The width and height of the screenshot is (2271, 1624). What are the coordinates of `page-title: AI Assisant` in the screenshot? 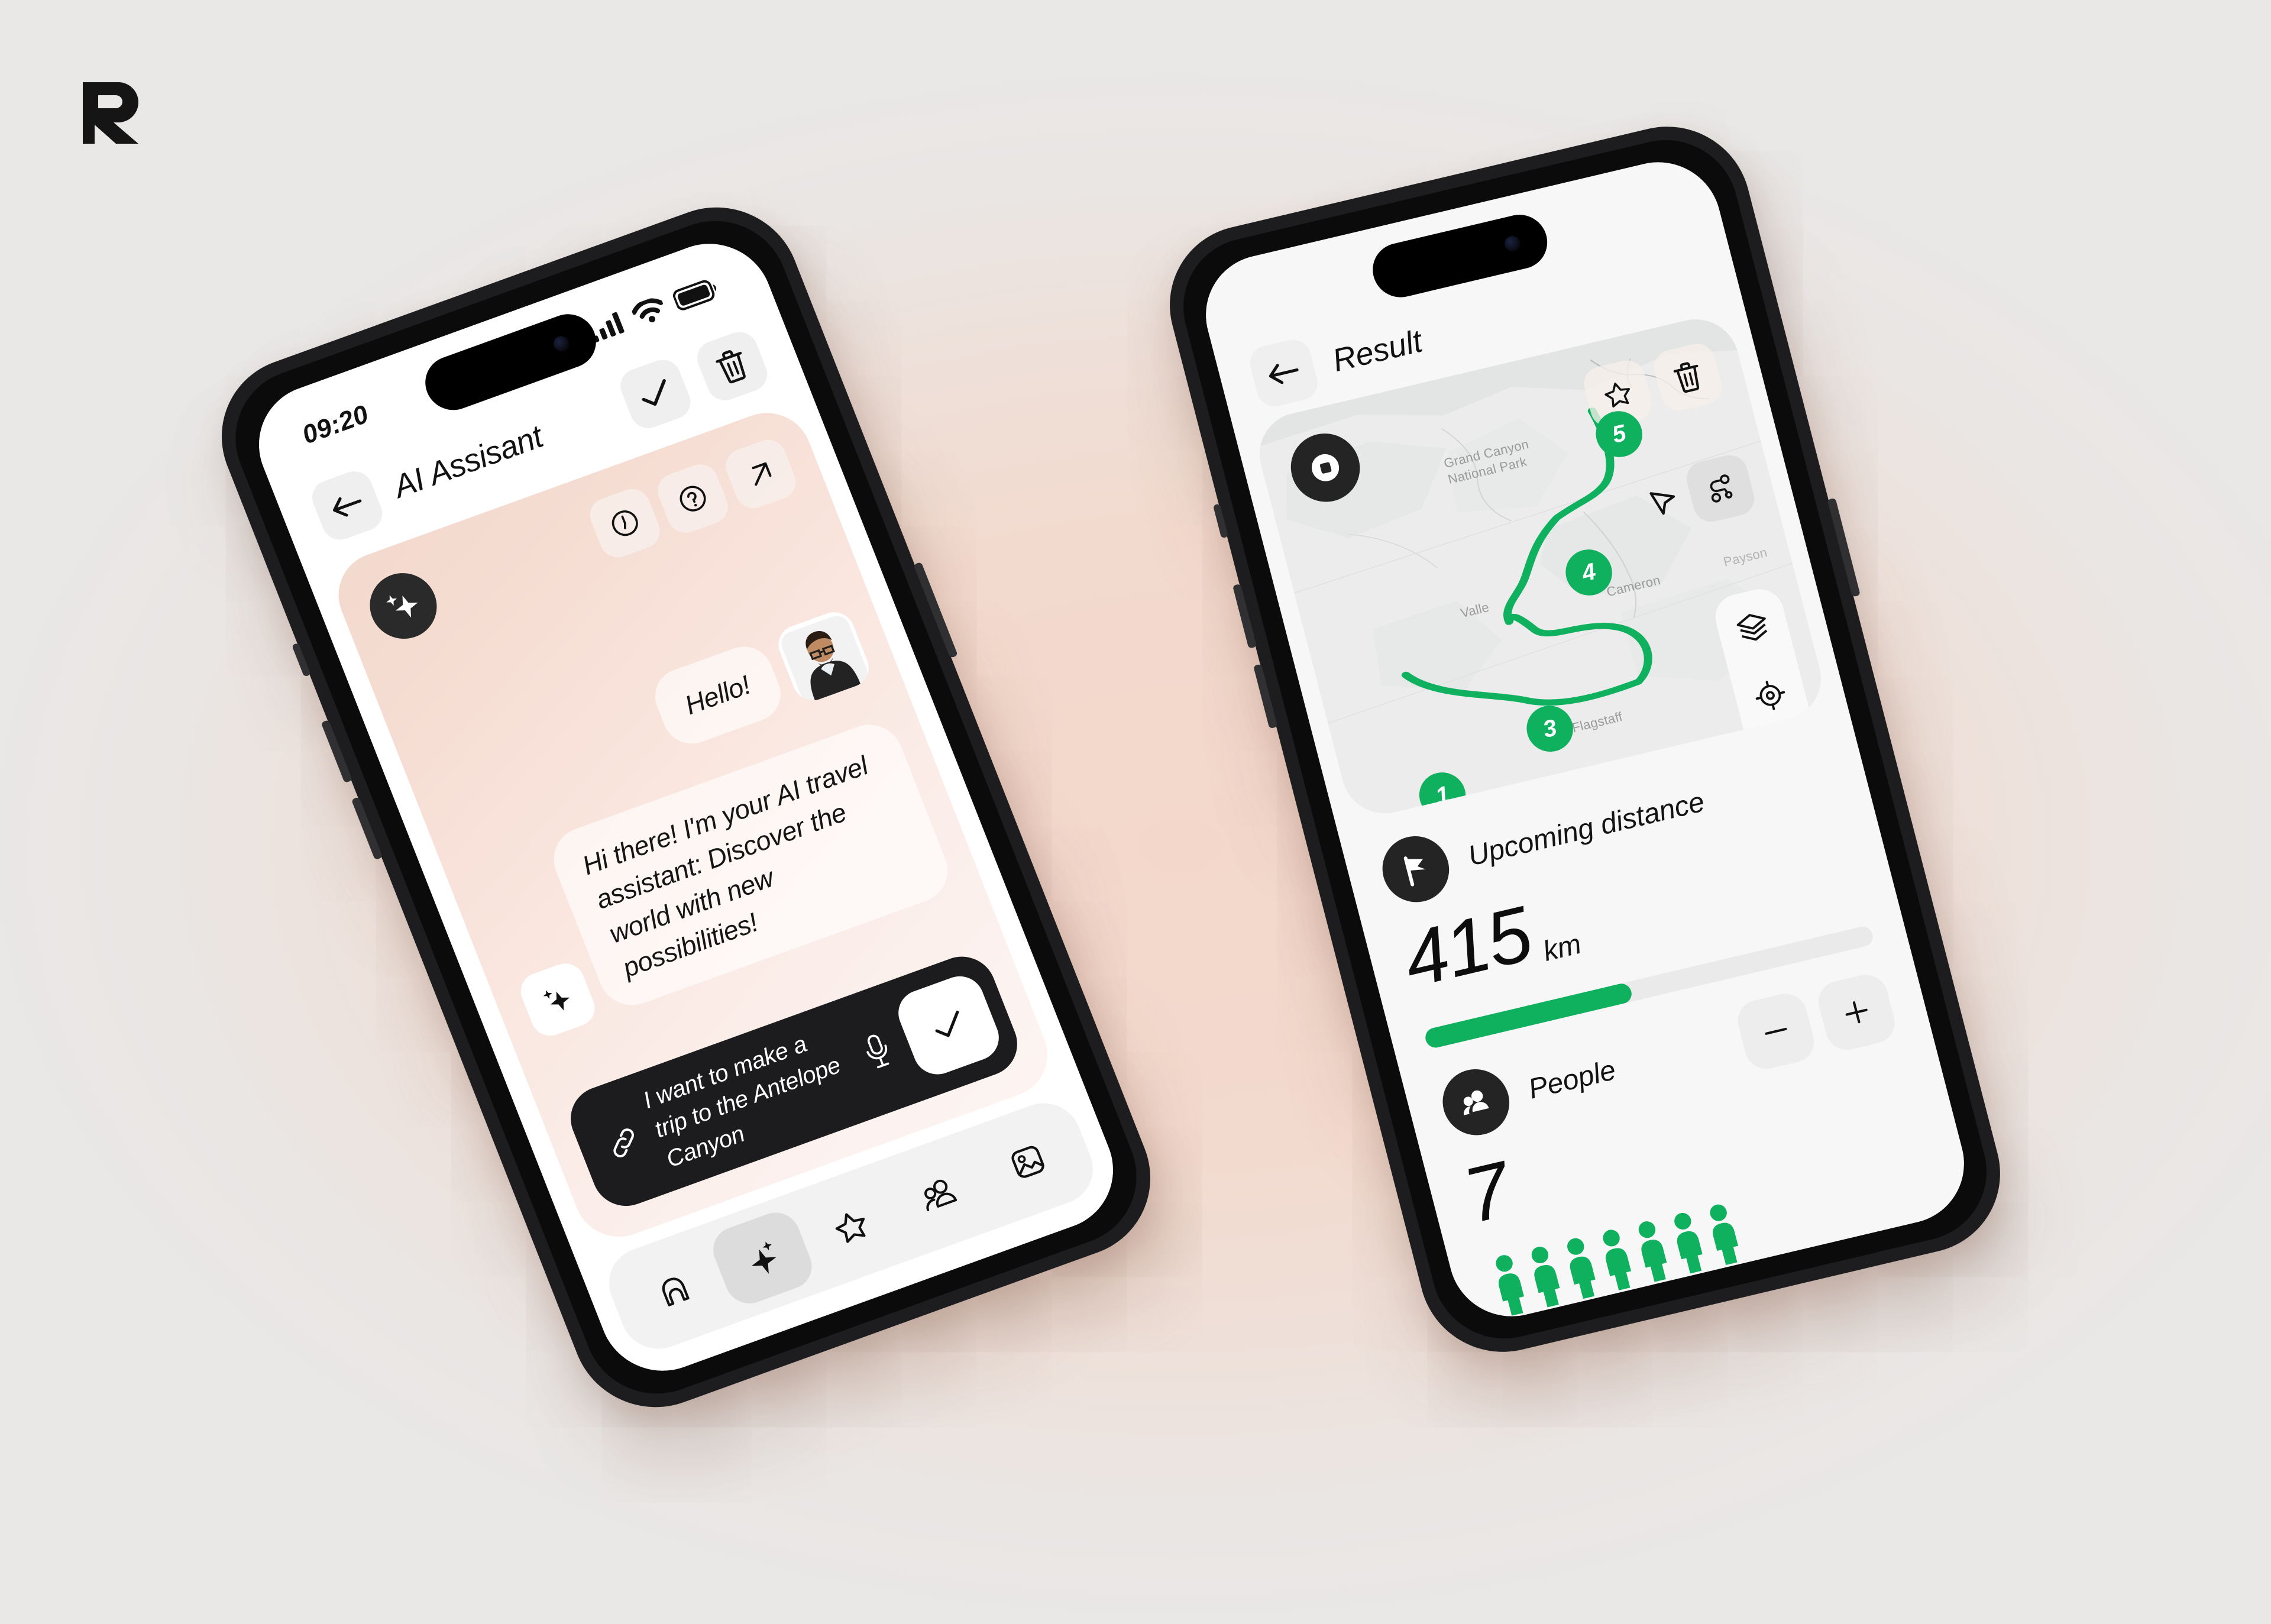 It's located at (469, 462).